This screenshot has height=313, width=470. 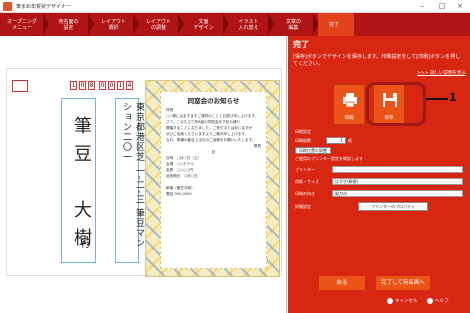 What do you see at coordinates (396, 104) in the screenshot?
I see `save-callout-highlight` at bounding box center [396, 104].